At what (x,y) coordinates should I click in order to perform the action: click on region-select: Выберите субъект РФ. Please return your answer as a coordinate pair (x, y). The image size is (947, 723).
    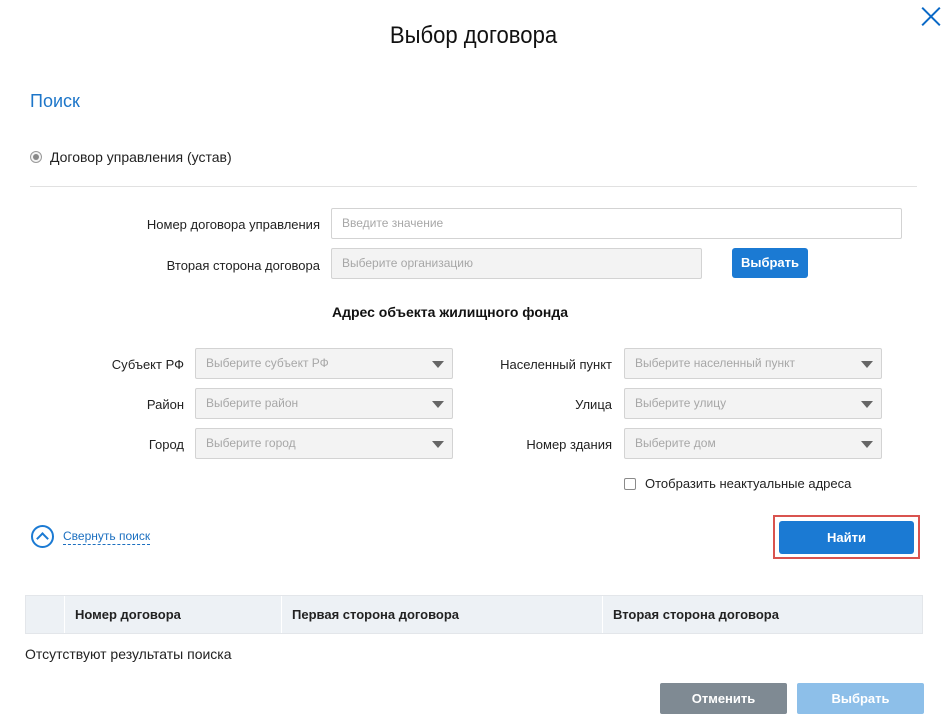
    Looking at the image, I should click on (324, 363).